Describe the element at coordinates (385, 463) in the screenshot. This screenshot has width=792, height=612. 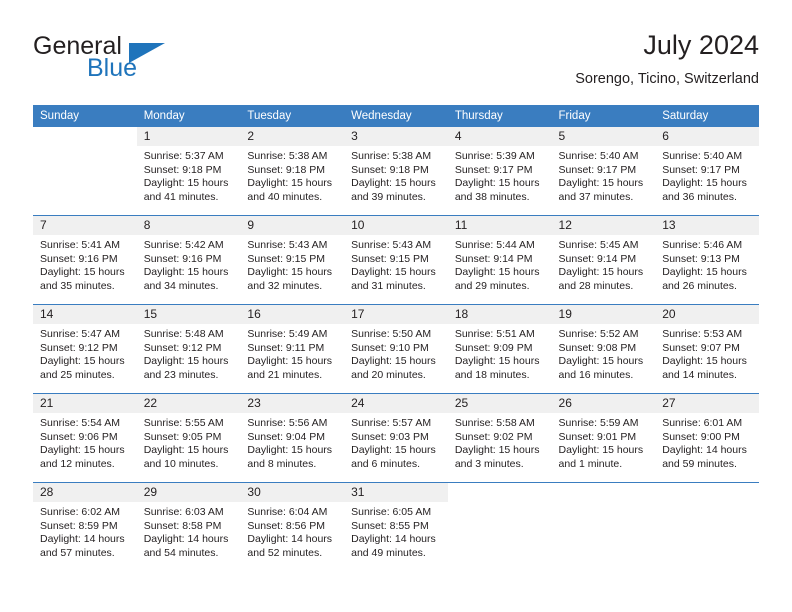
I see `day-daylight2-text: and 6 minutes.` at that location.